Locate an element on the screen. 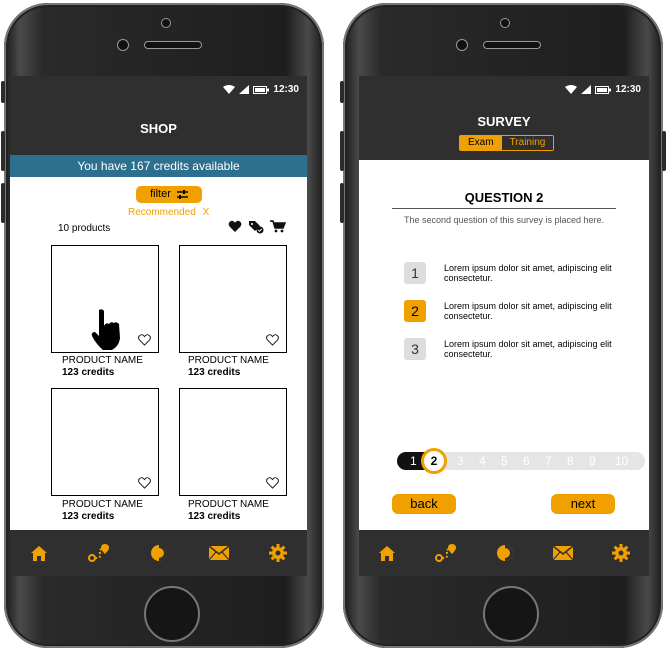 The height and width of the screenshot is (650, 667). tab-exam: Exam is located at coordinates (481, 143).